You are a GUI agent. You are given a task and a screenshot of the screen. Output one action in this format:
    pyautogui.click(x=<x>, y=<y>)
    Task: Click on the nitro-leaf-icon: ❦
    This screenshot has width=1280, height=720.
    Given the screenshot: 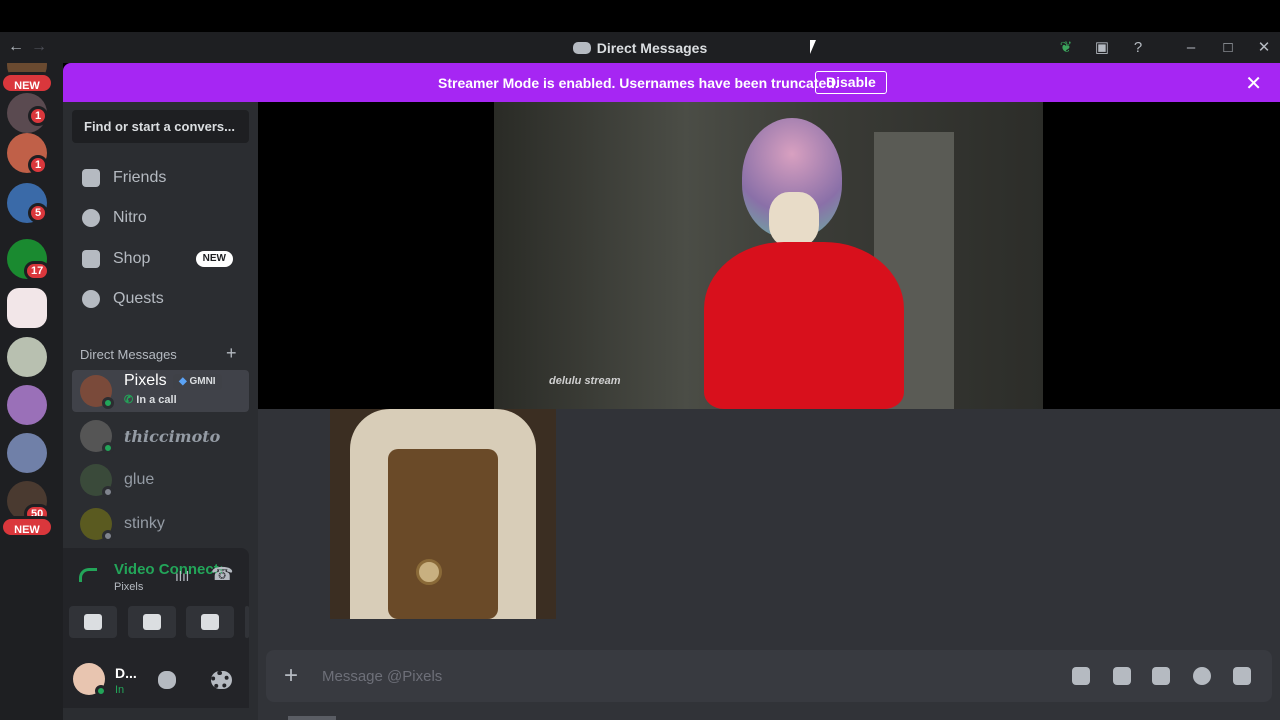 What is the action you would take?
    pyautogui.click(x=1066, y=48)
    